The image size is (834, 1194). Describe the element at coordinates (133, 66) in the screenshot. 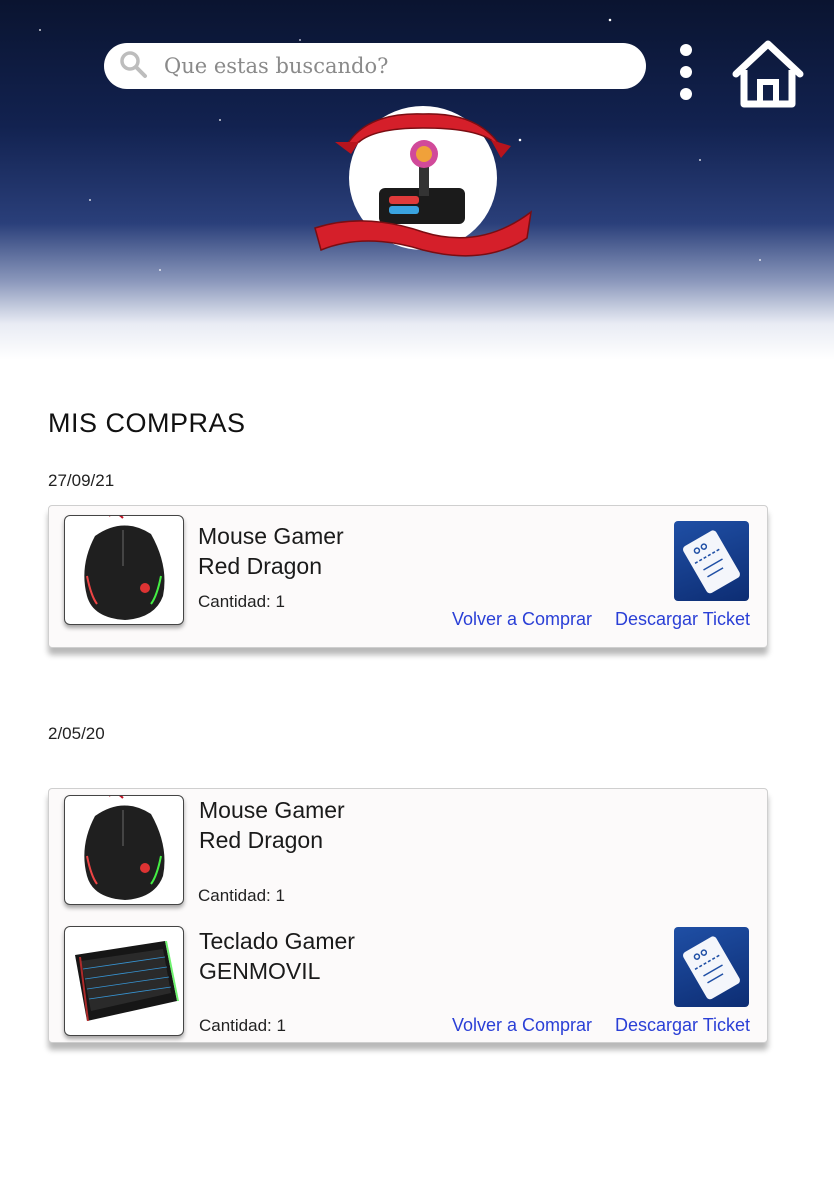

I see `search-icon` at that location.